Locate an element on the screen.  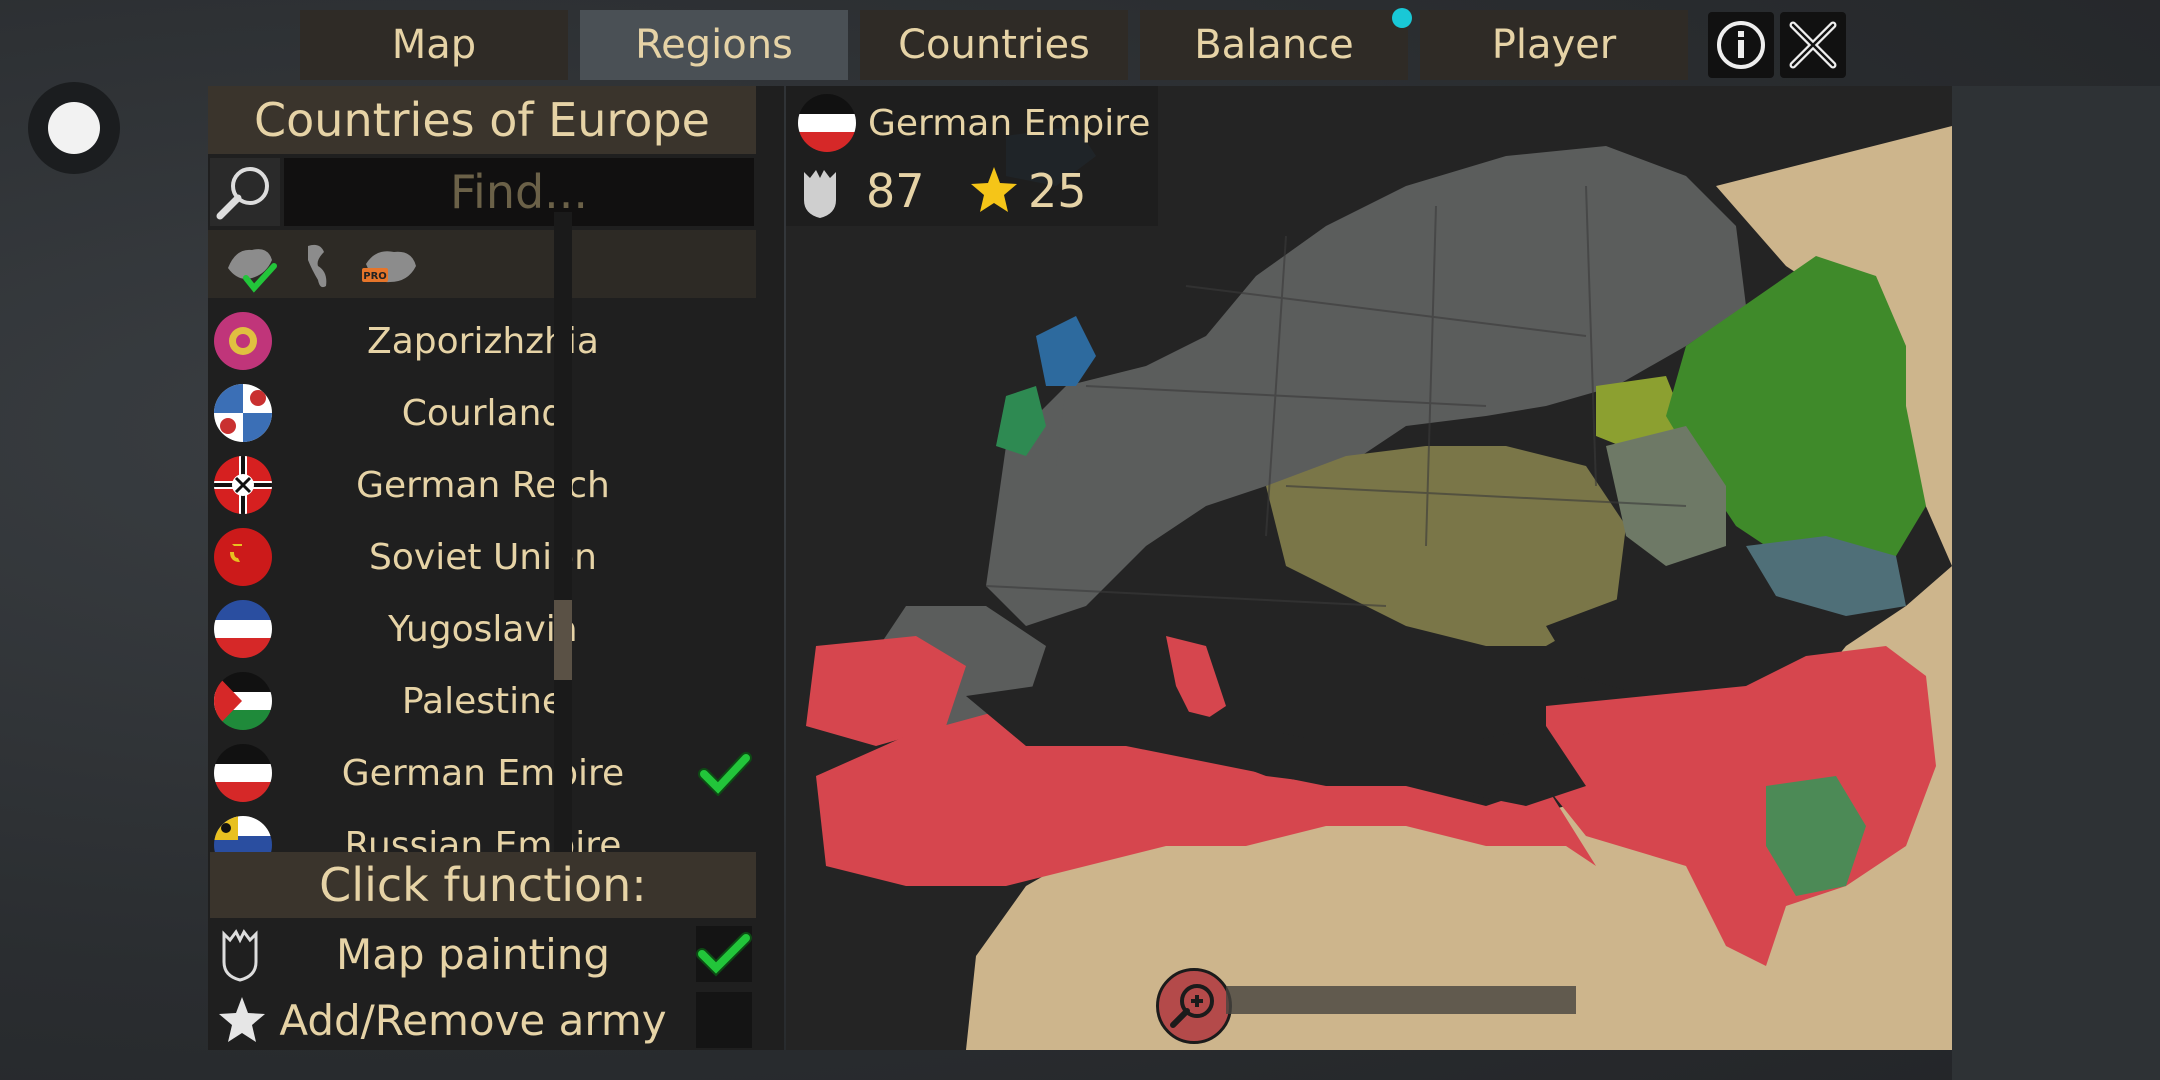
add-remove-army-option: Add/Remove army is located at coordinates (482, 1020).